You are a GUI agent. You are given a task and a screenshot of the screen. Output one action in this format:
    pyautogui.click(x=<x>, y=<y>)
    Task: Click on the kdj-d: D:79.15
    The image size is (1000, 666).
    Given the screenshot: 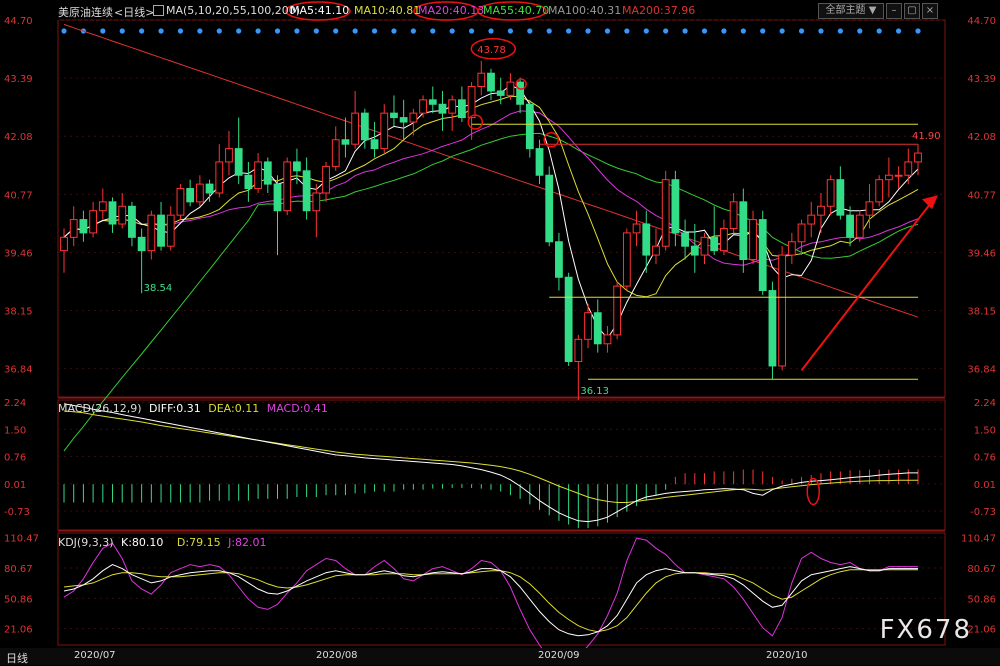 What is the action you would take?
    pyautogui.click(x=198, y=542)
    